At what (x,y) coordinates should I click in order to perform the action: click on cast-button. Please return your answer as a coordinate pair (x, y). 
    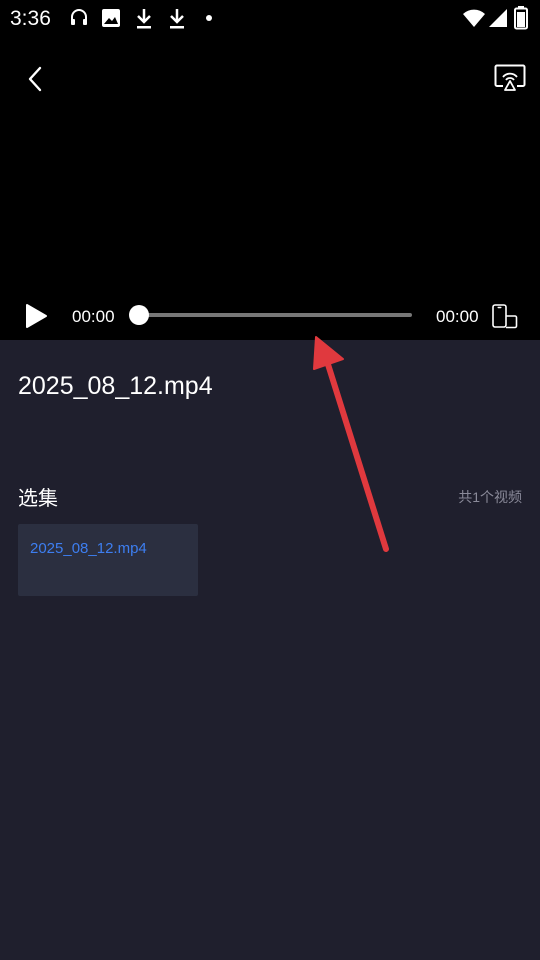
    Looking at the image, I should click on (510, 78).